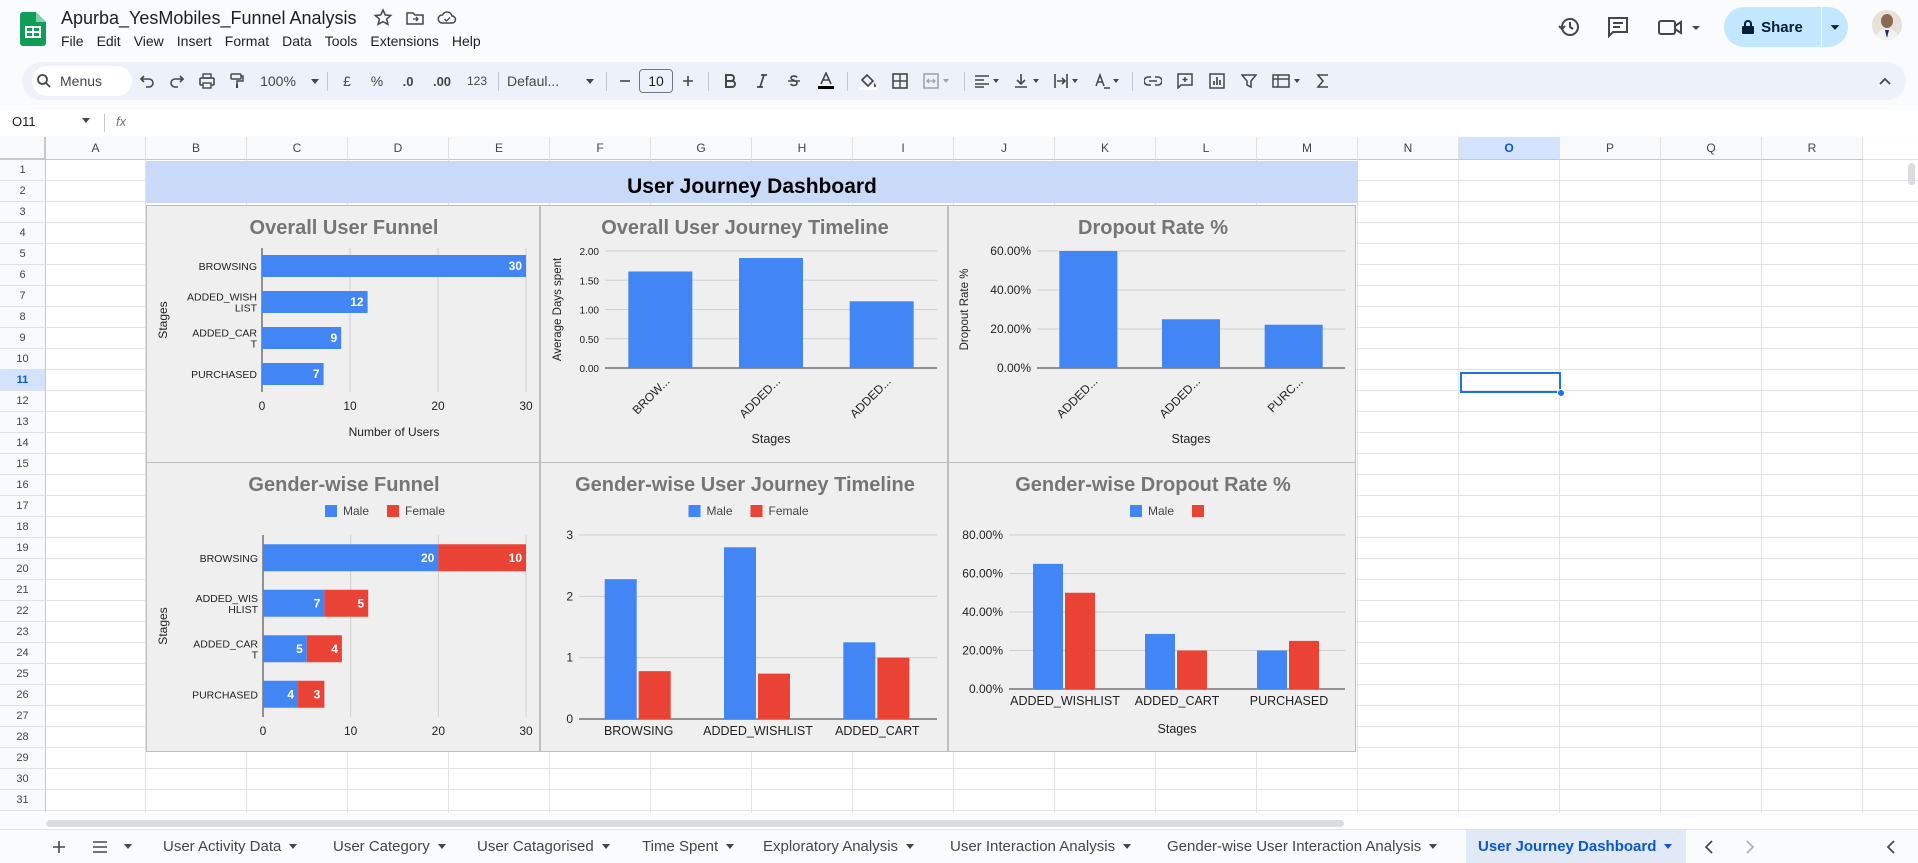  Describe the element at coordinates (1576, 846) in the screenshot. I see `tab-user-journey-dashboard: User Journey Dashboard` at that location.